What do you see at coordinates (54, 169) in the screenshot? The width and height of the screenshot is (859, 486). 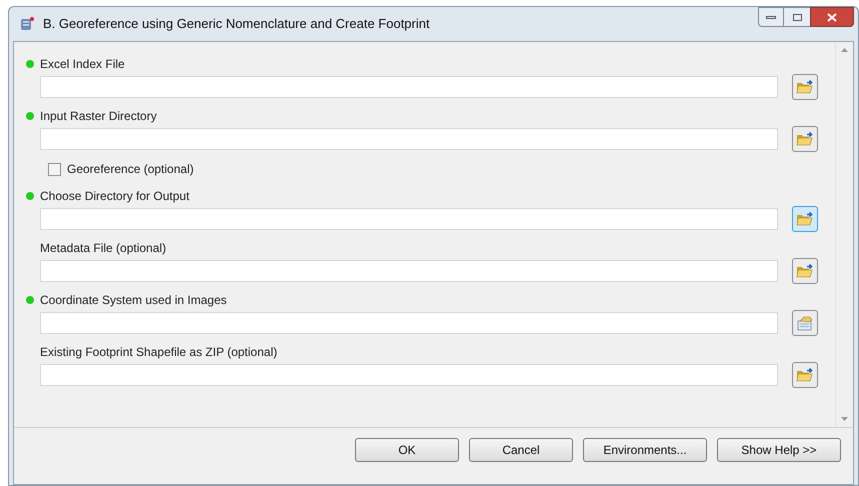 I see `checkbox` at bounding box center [54, 169].